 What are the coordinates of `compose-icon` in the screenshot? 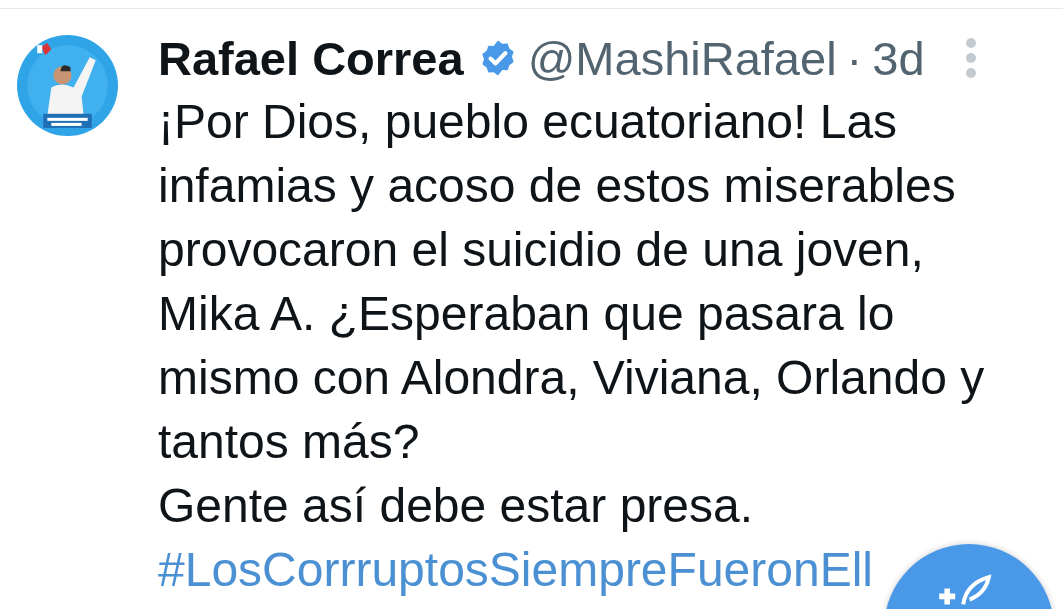 It's located at (964, 590).